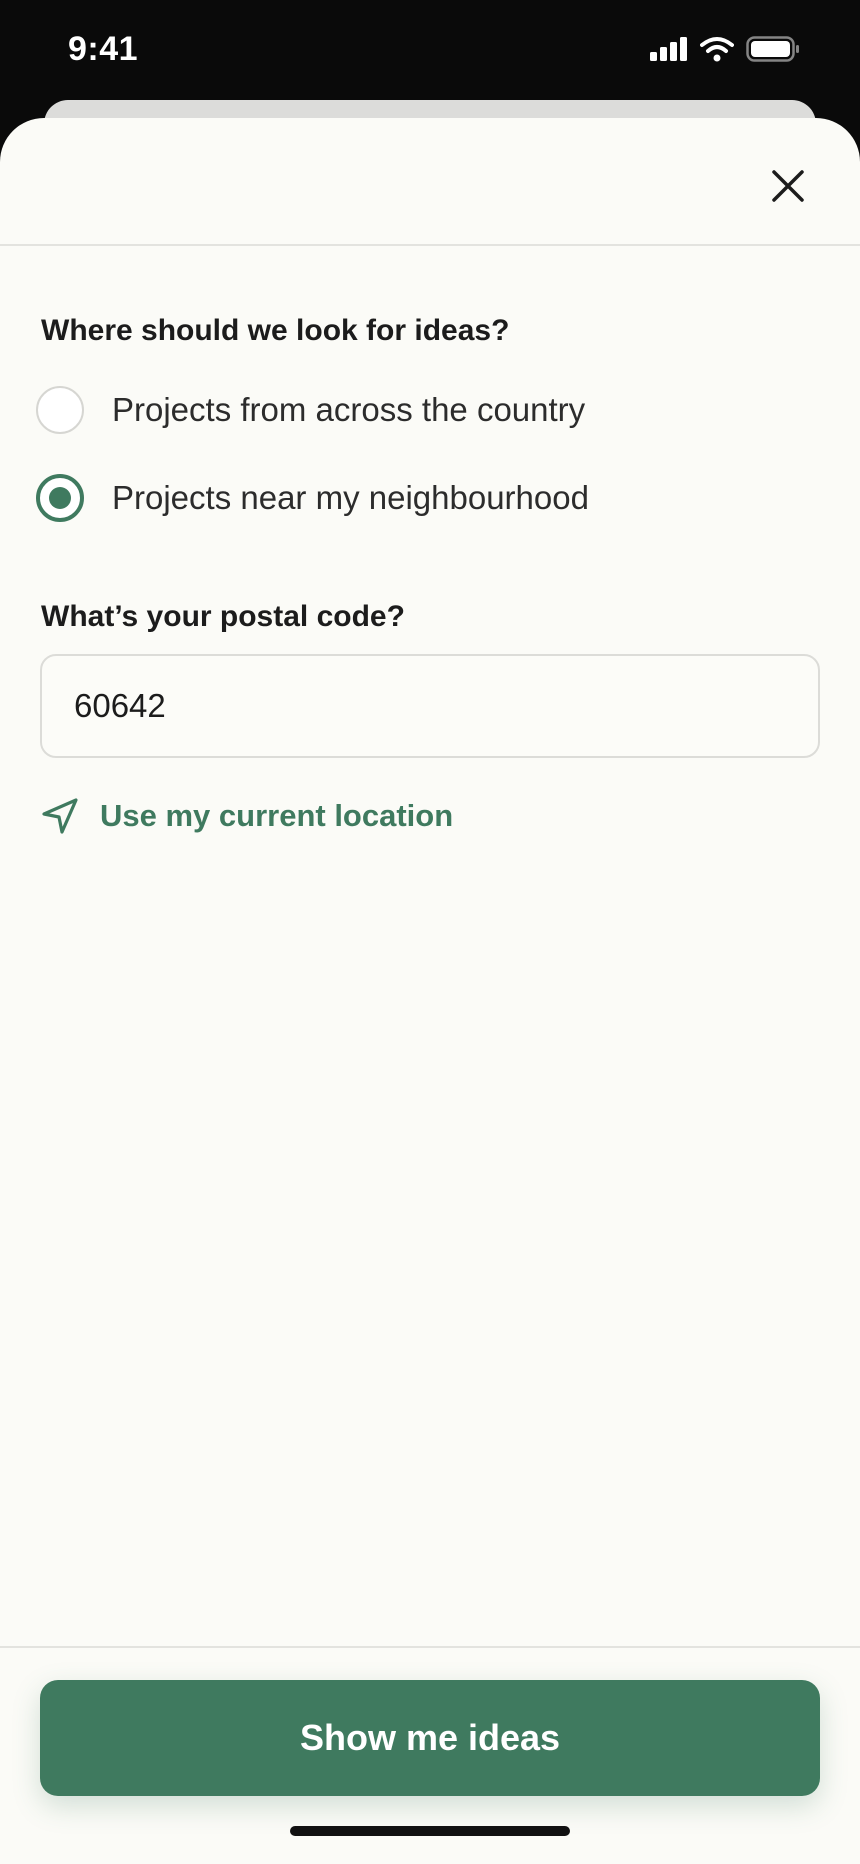 This screenshot has width=860, height=1864. I want to click on option-across-country: Projects from across the country, so click(310, 410).